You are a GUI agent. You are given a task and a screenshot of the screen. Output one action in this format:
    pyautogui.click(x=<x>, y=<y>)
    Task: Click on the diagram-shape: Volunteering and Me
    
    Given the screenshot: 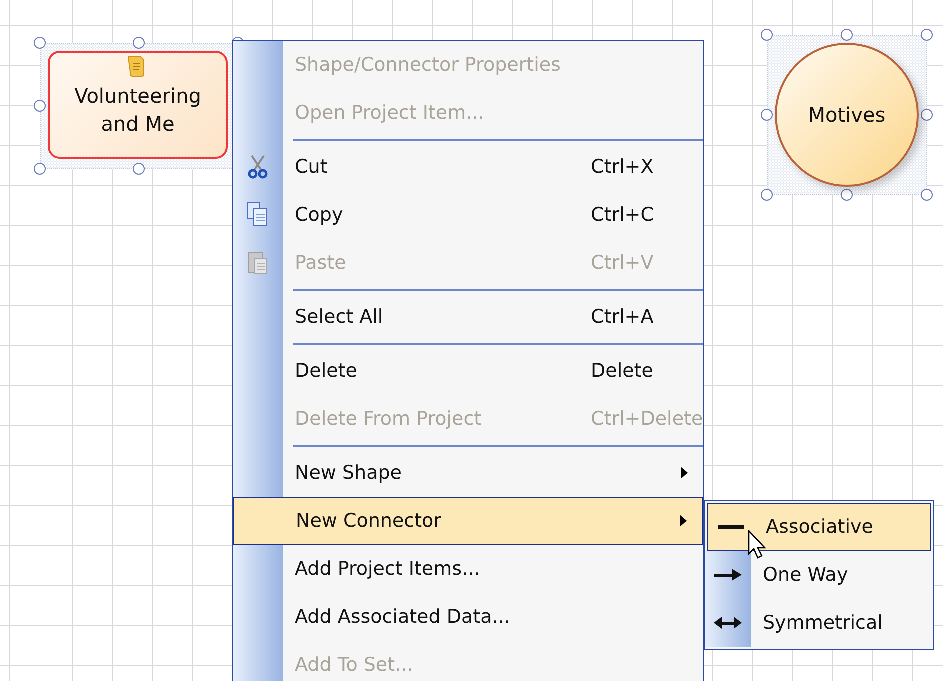 What is the action you would take?
    pyautogui.click(x=138, y=105)
    